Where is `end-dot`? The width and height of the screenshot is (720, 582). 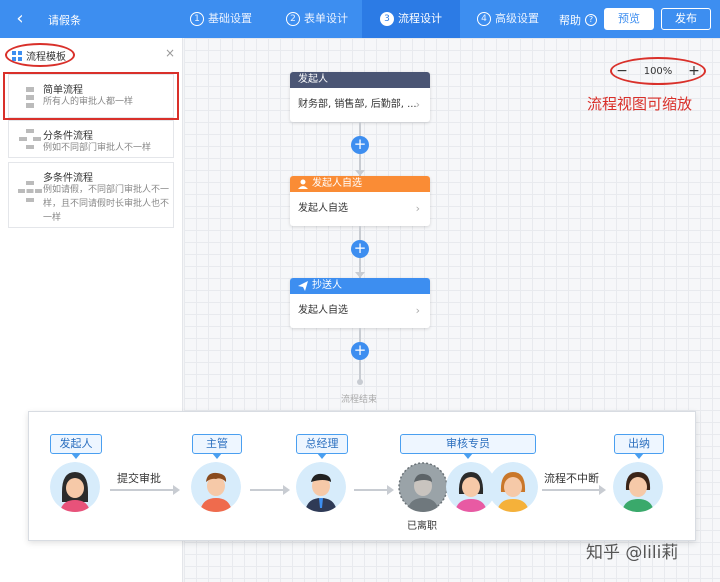
end-dot is located at coordinates (360, 382).